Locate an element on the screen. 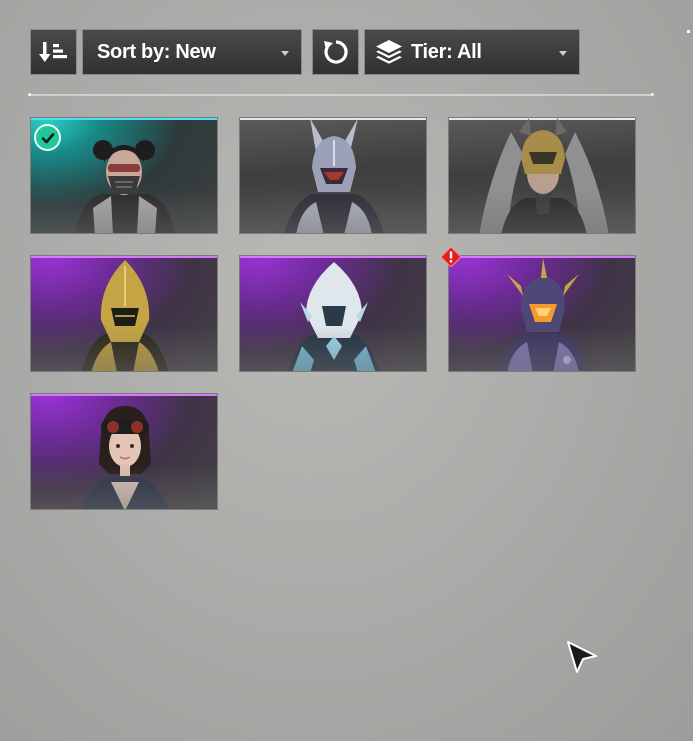 The width and height of the screenshot is (693, 741). mouse-cursor-icon is located at coordinates (582, 657).